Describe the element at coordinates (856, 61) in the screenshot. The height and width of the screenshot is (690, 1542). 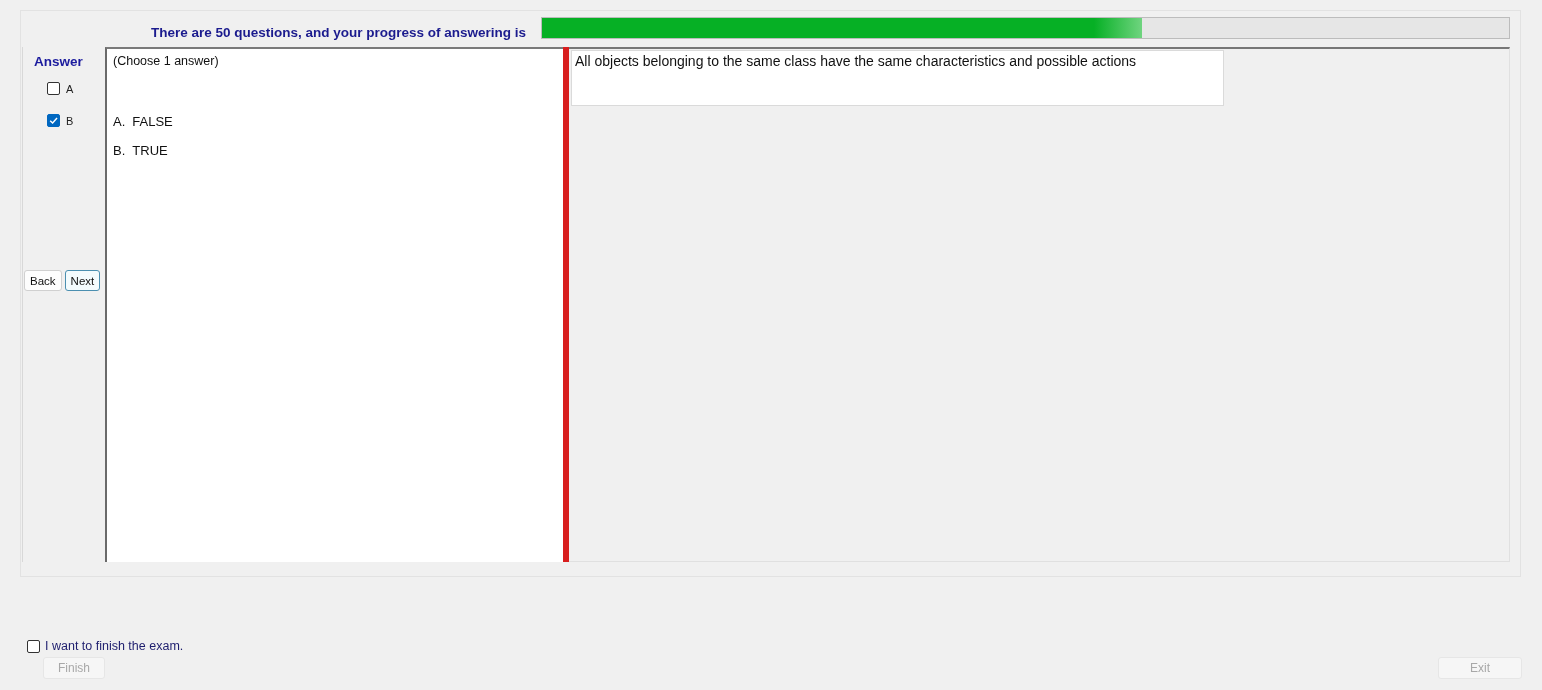
I see `question-text: All objects belonging to the same class have the same characteristics and possible actions` at that location.